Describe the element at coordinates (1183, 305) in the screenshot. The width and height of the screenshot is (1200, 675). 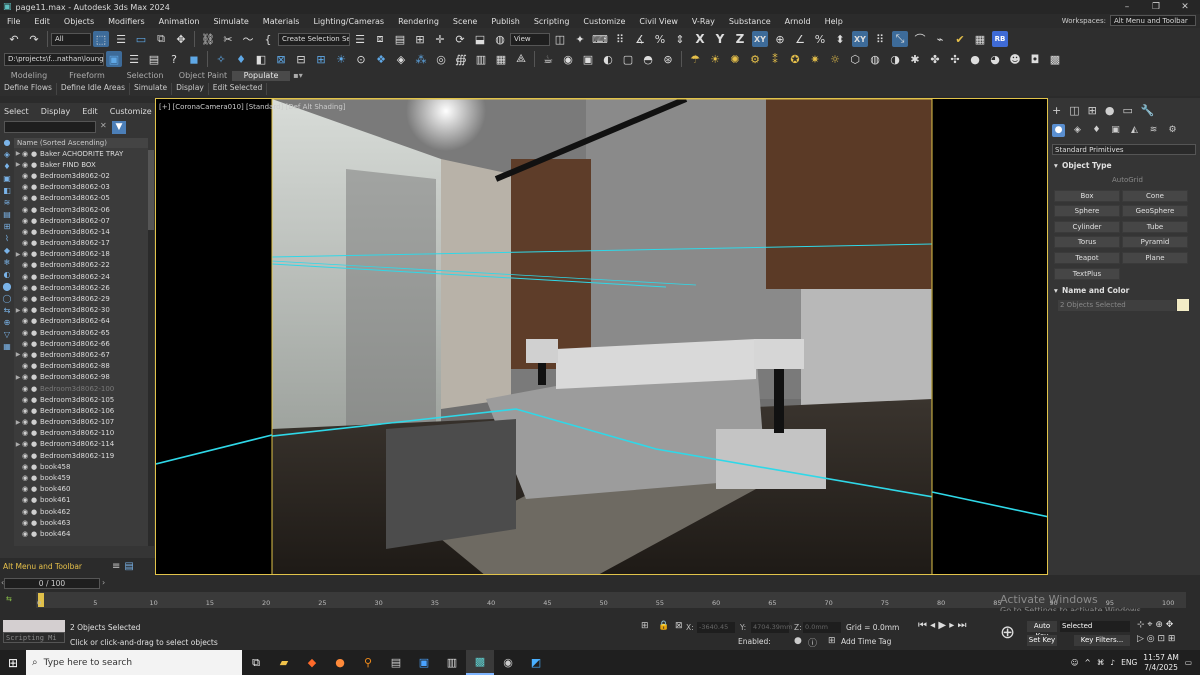
I see `object-color-swatch` at that location.